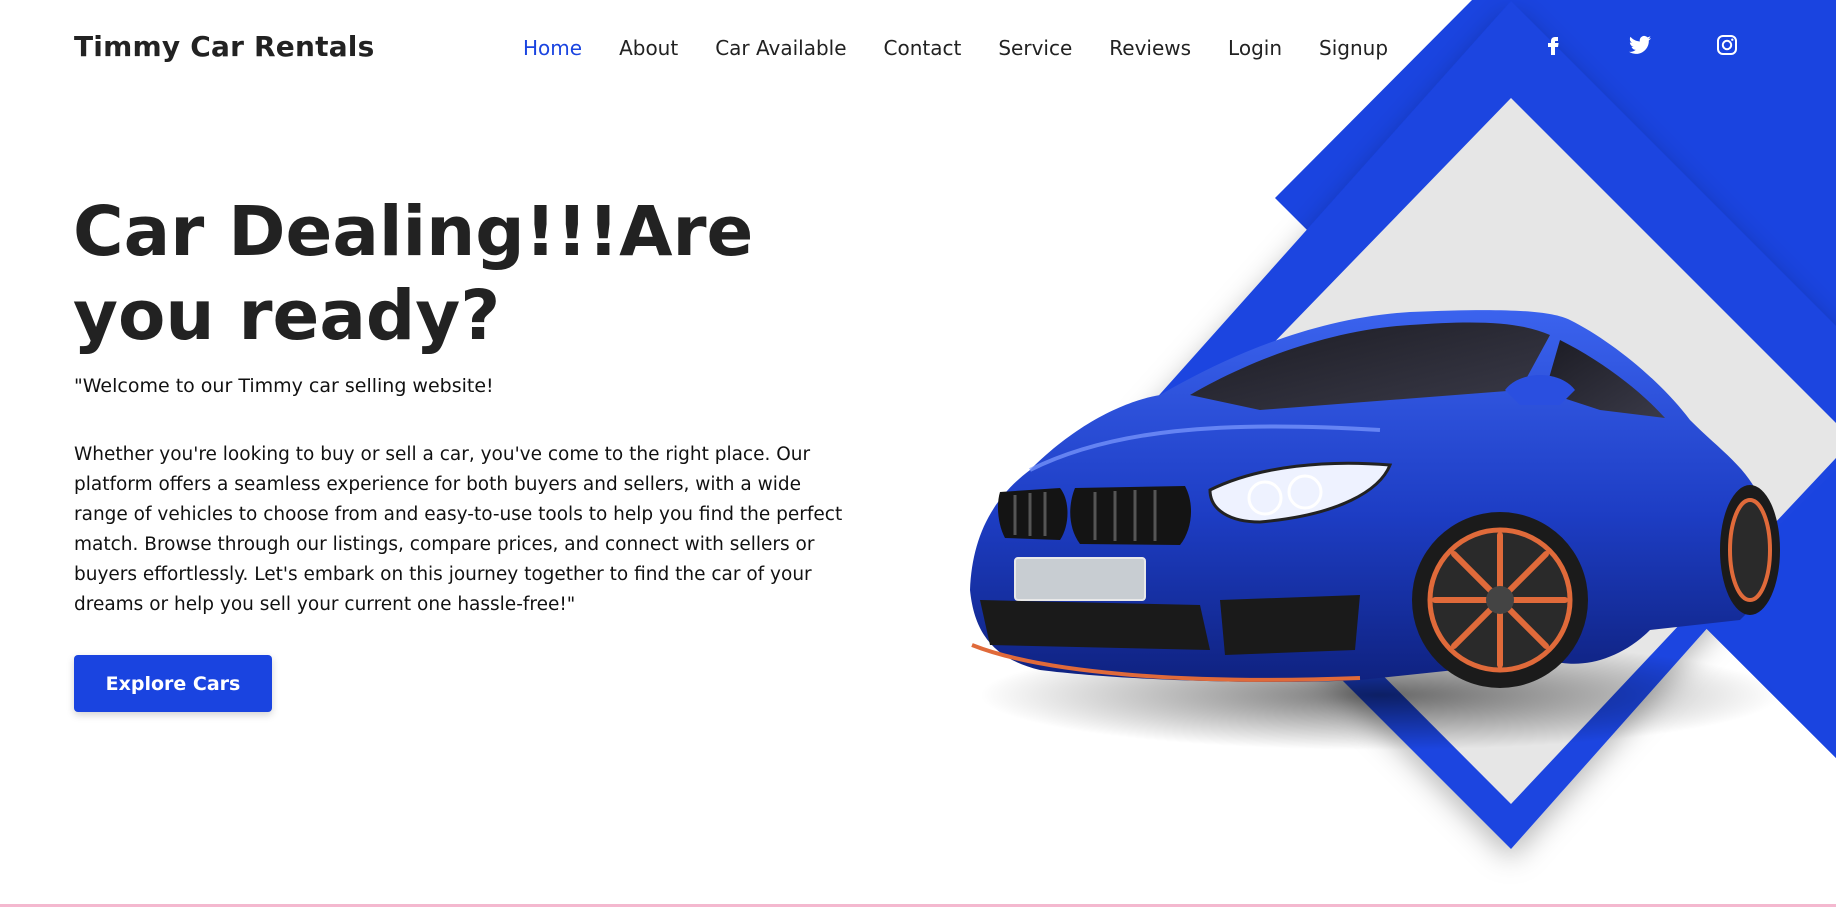  I want to click on social-links, so click(1668, 45).